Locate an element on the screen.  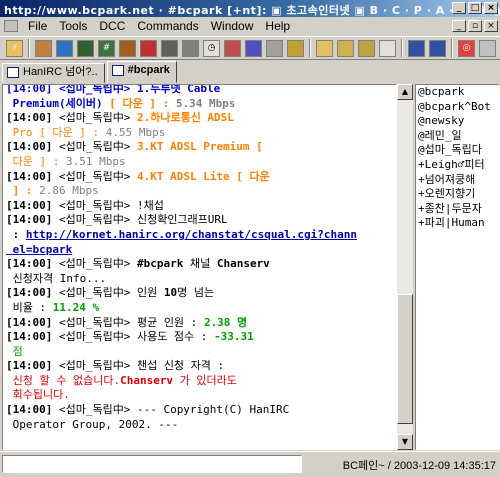
menu-dcc: DCC is located at coordinates (112, 26).